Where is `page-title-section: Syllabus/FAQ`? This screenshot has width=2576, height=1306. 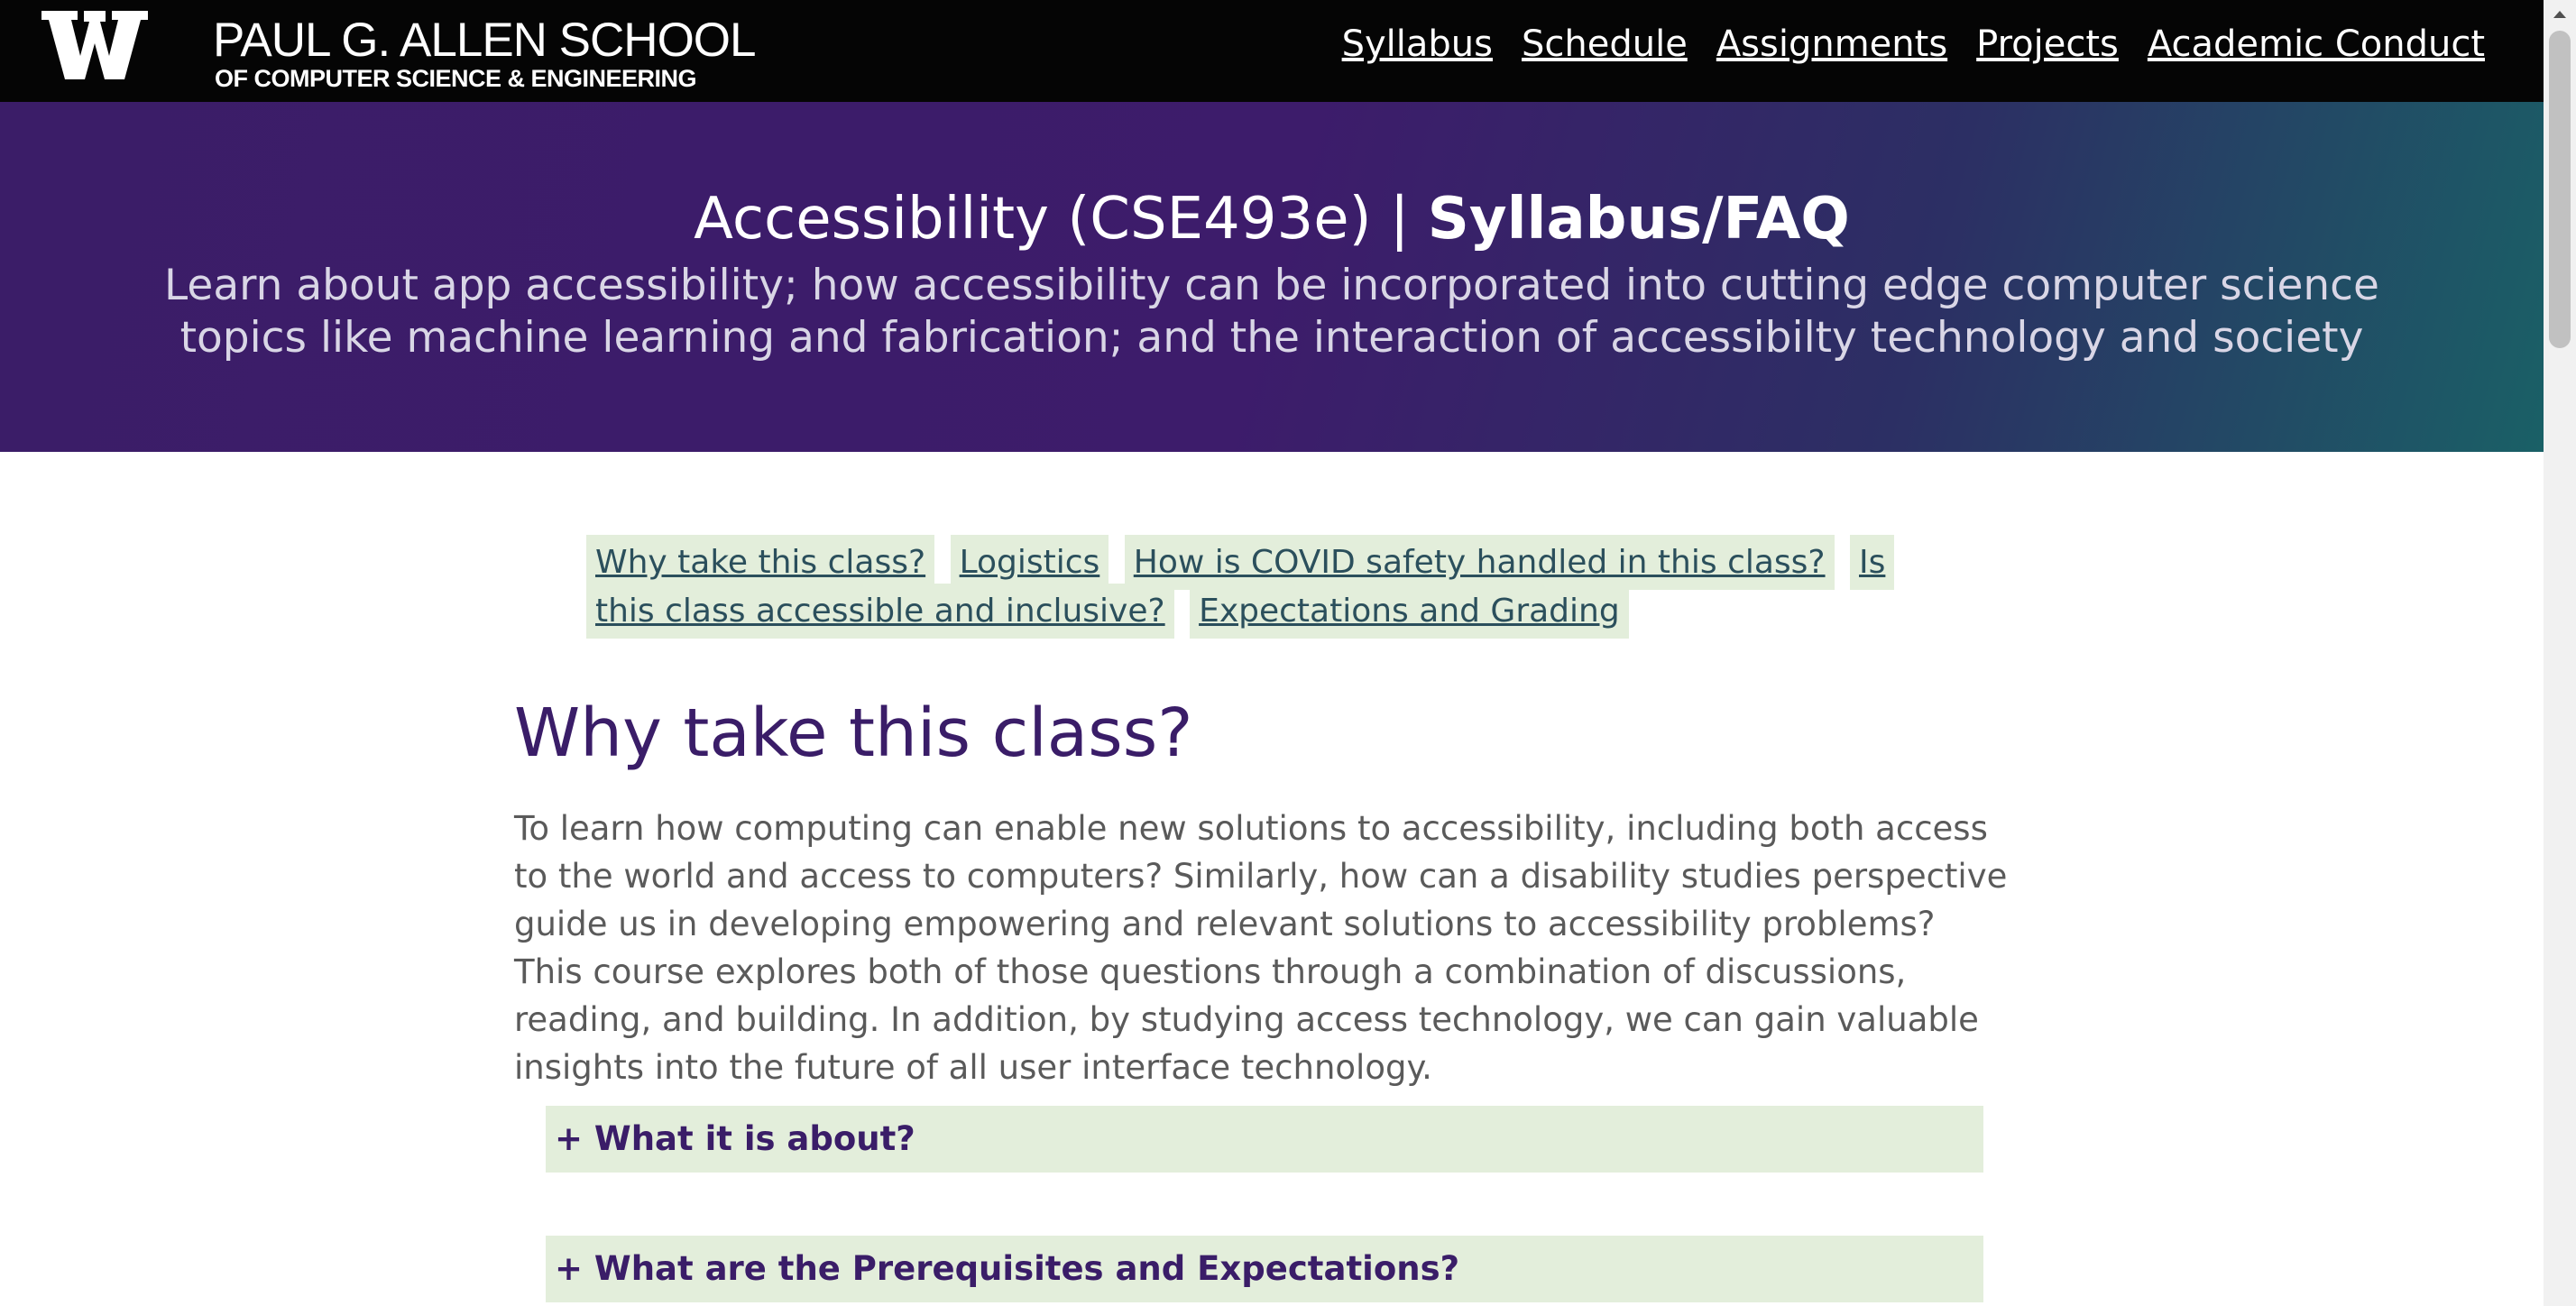
page-title-section: Syllabus/FAQ is located at coordinates (1638, 219).